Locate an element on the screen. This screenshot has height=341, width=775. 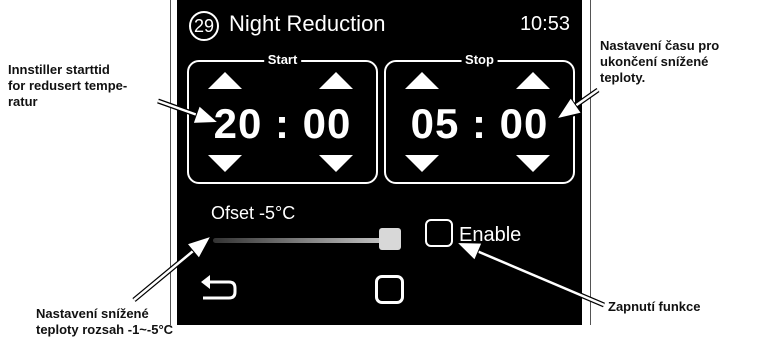
start-callout-arrow is located at coordinates (187, 110).